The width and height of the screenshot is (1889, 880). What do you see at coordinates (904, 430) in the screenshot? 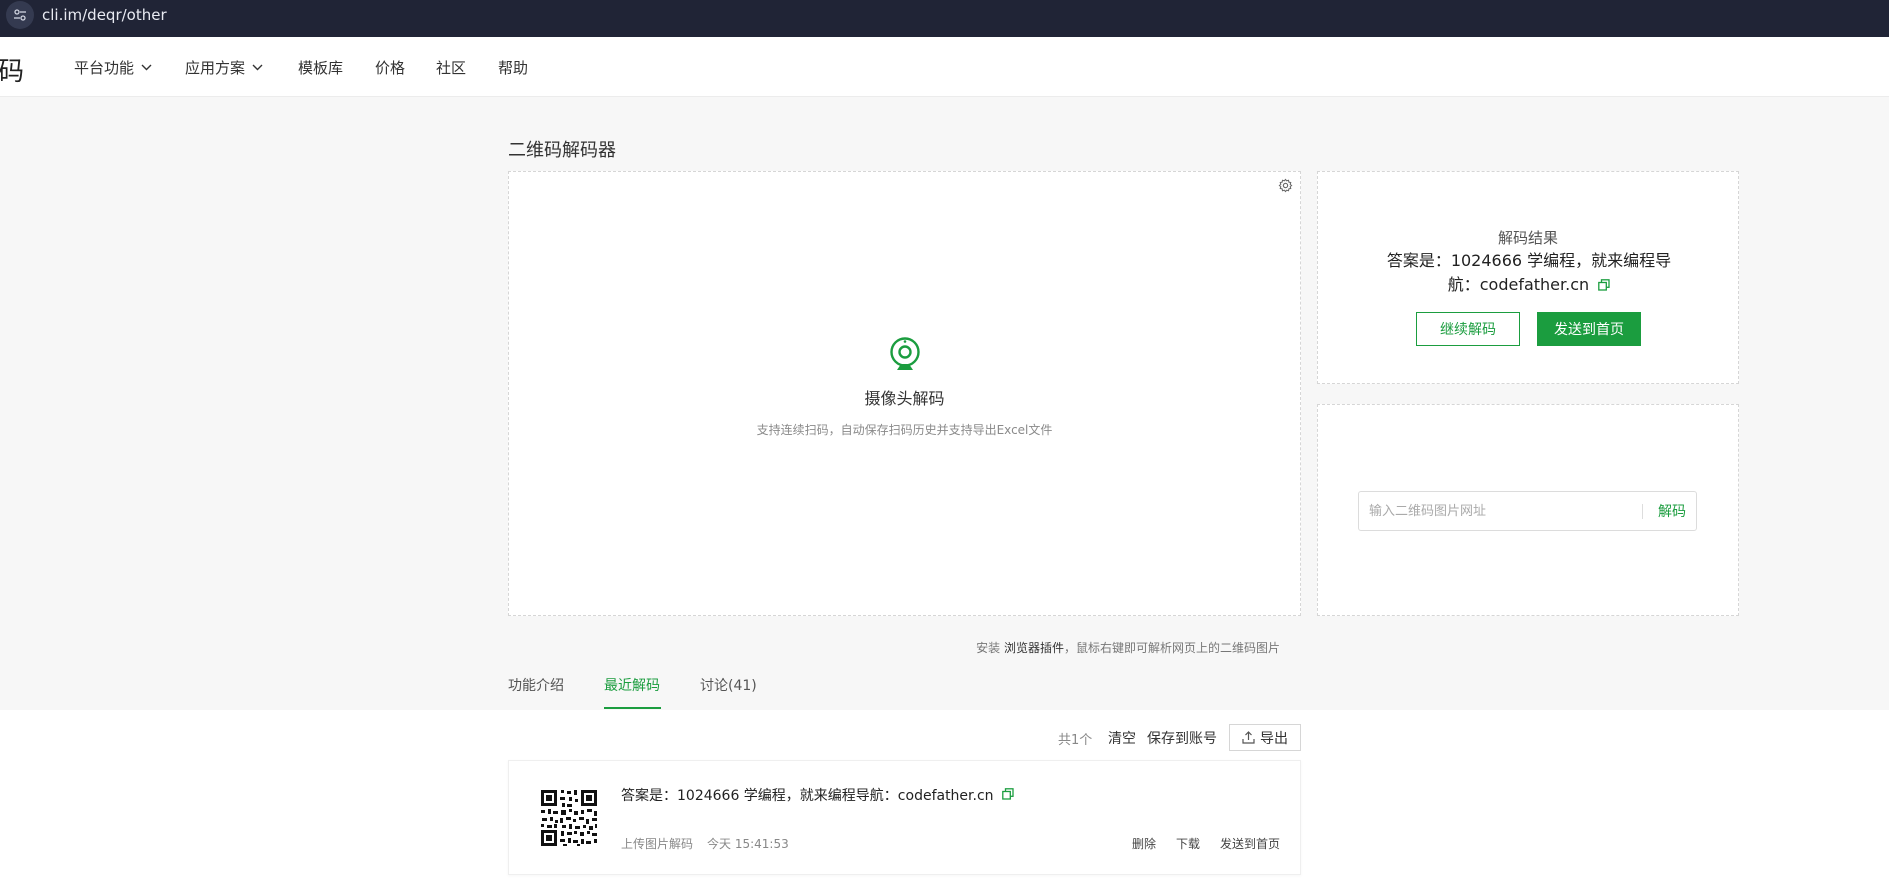
I see `camera-decode-subtitle: 支持连续扫码，自动保存扫码历史并支持导出Excel文件` at bounding box center [904, 430].